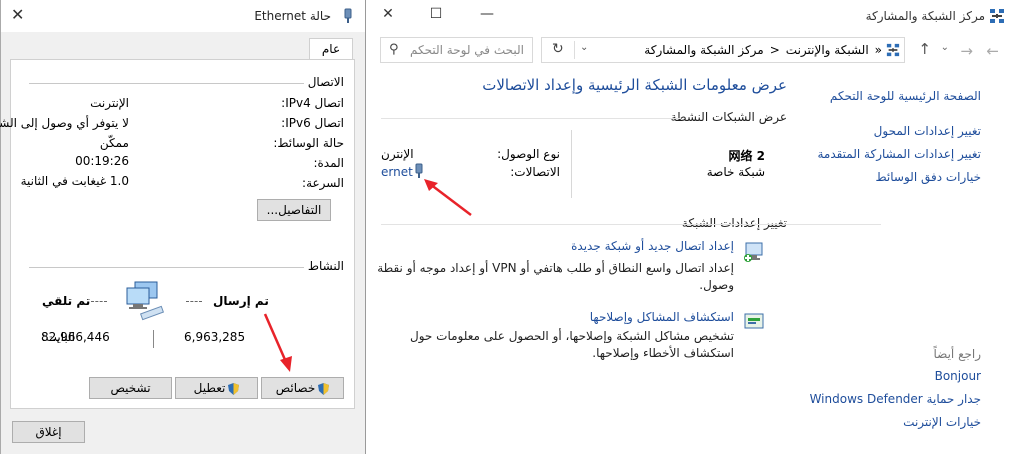 This screenshot has height=454, width=1011. I want to click on diagnose-button: تشخيص, so click(130, 388).